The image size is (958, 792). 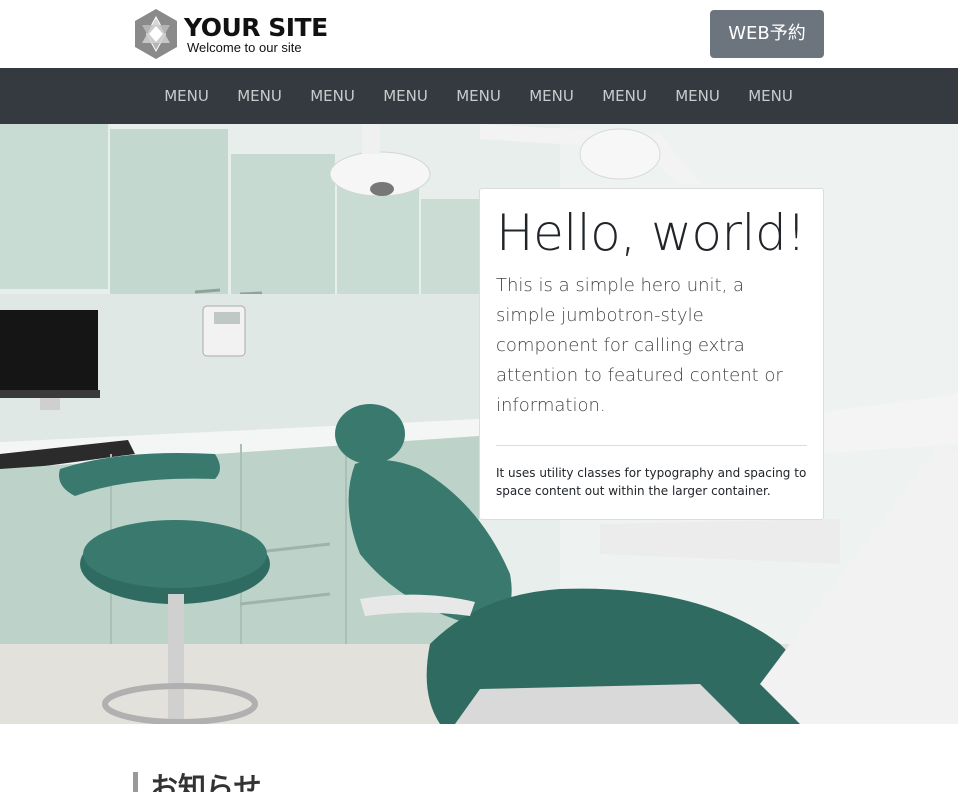 I want to click on web-reservation-button: WEB予約, so click(x=767, y=34).